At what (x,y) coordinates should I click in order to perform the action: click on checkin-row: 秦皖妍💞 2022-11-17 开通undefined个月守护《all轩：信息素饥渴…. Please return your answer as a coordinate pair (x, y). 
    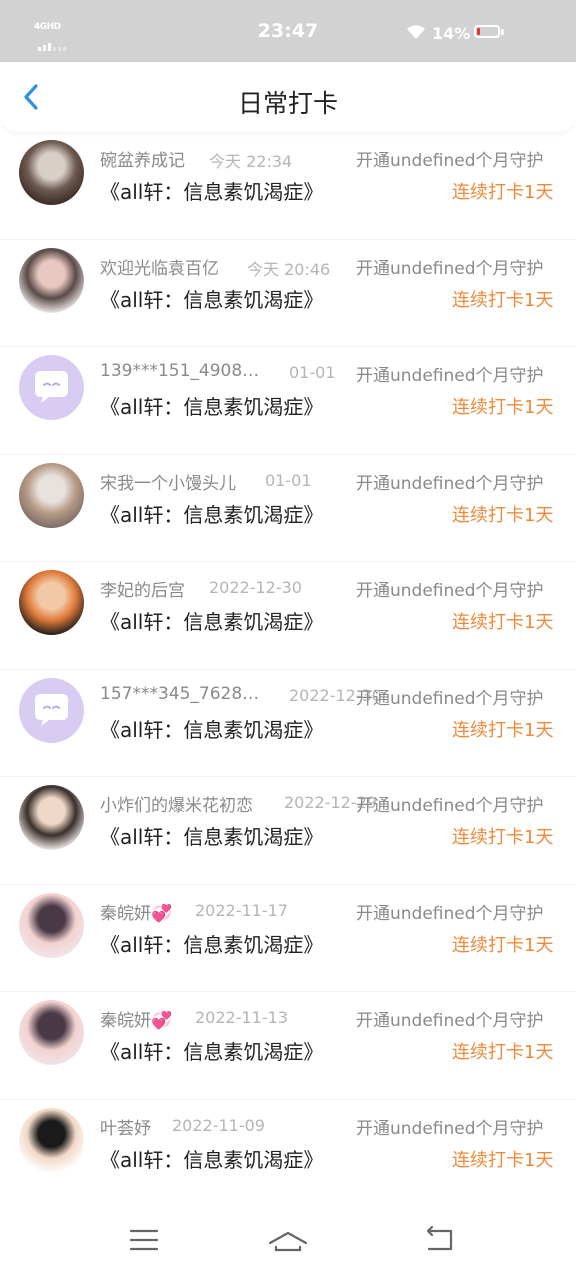
    Looking at the image, I should click on (288, 938).